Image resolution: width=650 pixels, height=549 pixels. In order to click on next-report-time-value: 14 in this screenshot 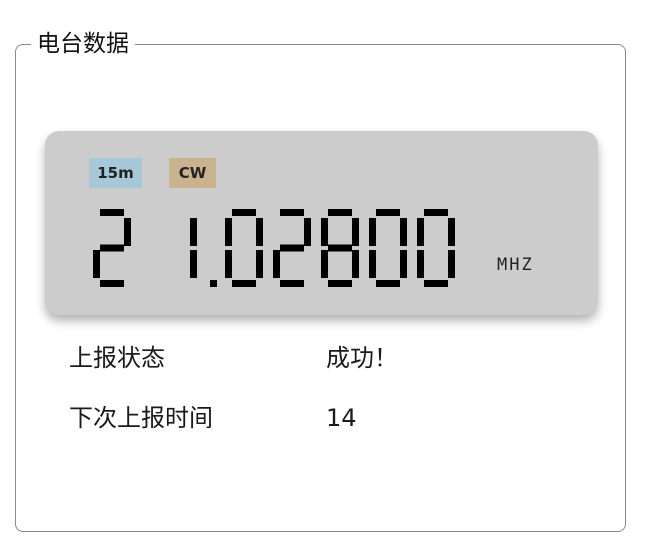, I will do `click(341, 418)`.